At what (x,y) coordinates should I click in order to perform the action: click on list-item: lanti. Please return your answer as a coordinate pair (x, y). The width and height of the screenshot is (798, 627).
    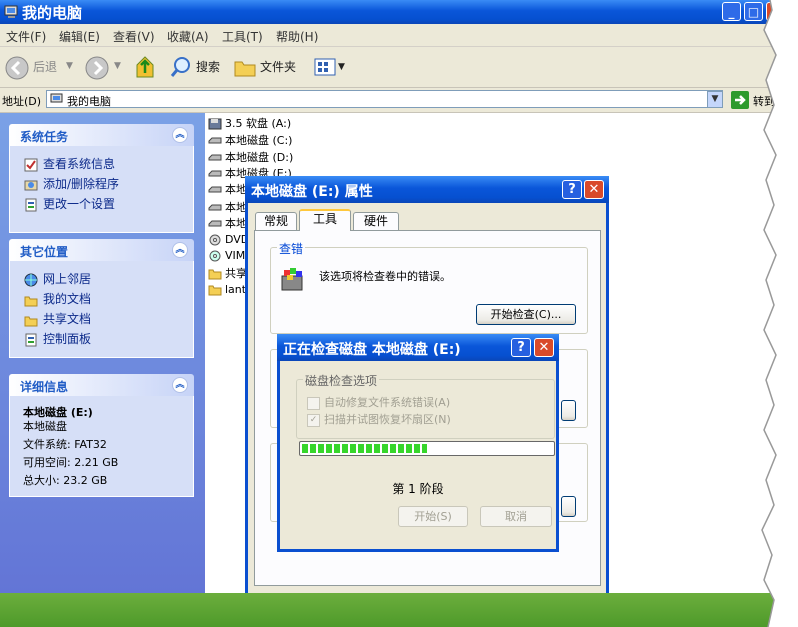
    Looking at the image, I should click on (228, 289).